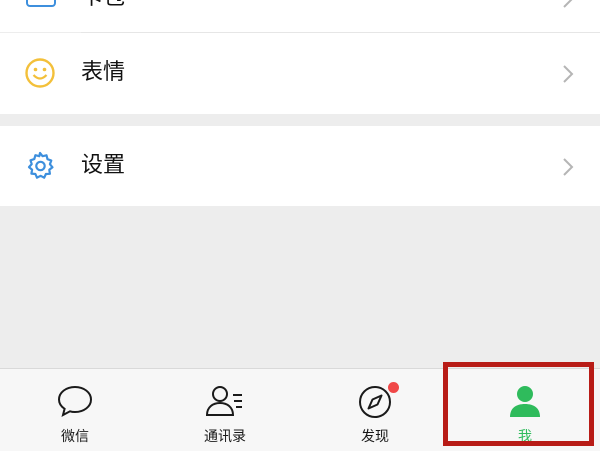  What do you see at coordinates (375, 401) in the screenshot?
I see `compass-icon` at bounding box center [375, 401].